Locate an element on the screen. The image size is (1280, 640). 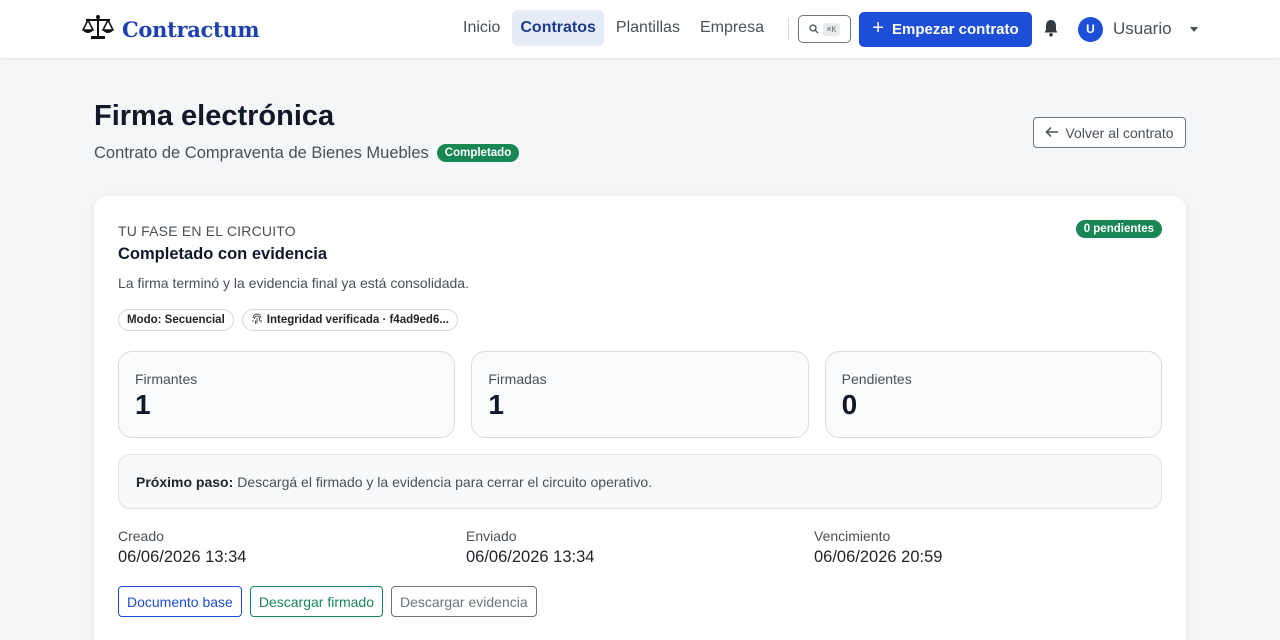
stat-label: Firmantes is located at coordinates (166, 379).